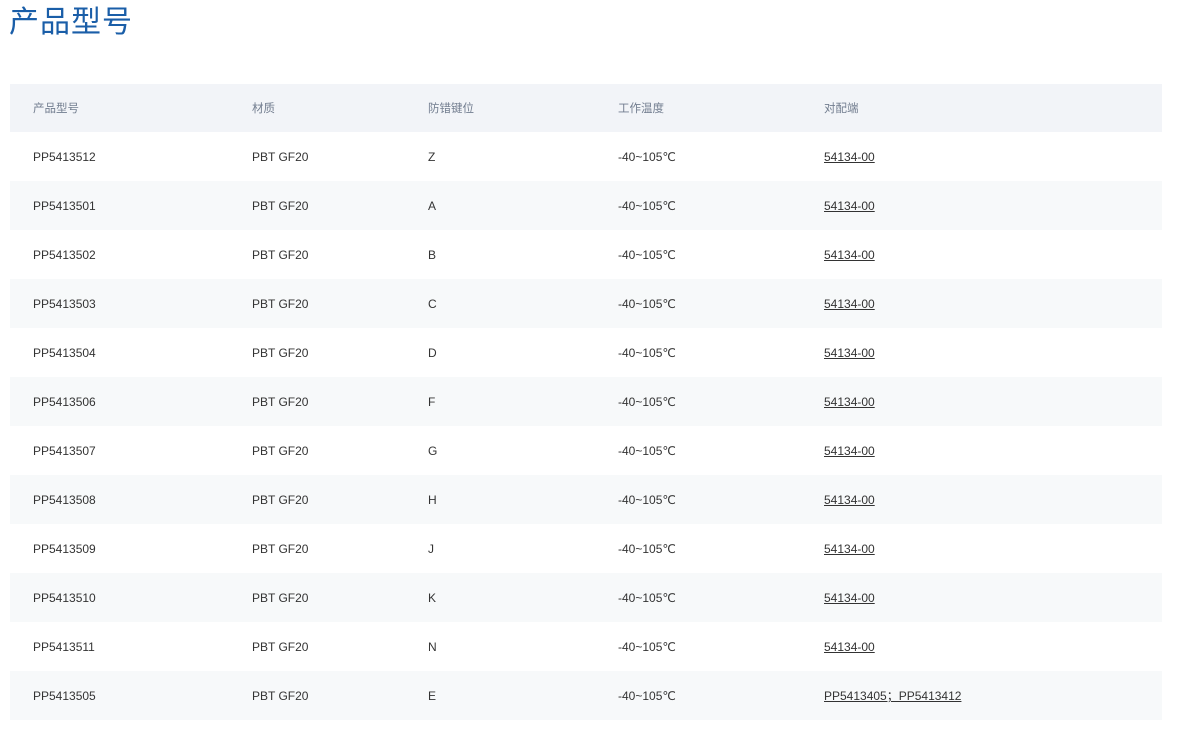 The image size is (1184, 734). What do you see at coordinates (841, 108) in the screenshot?
I see `header-mating-part: 对配端` at bounding box center [841, 108].